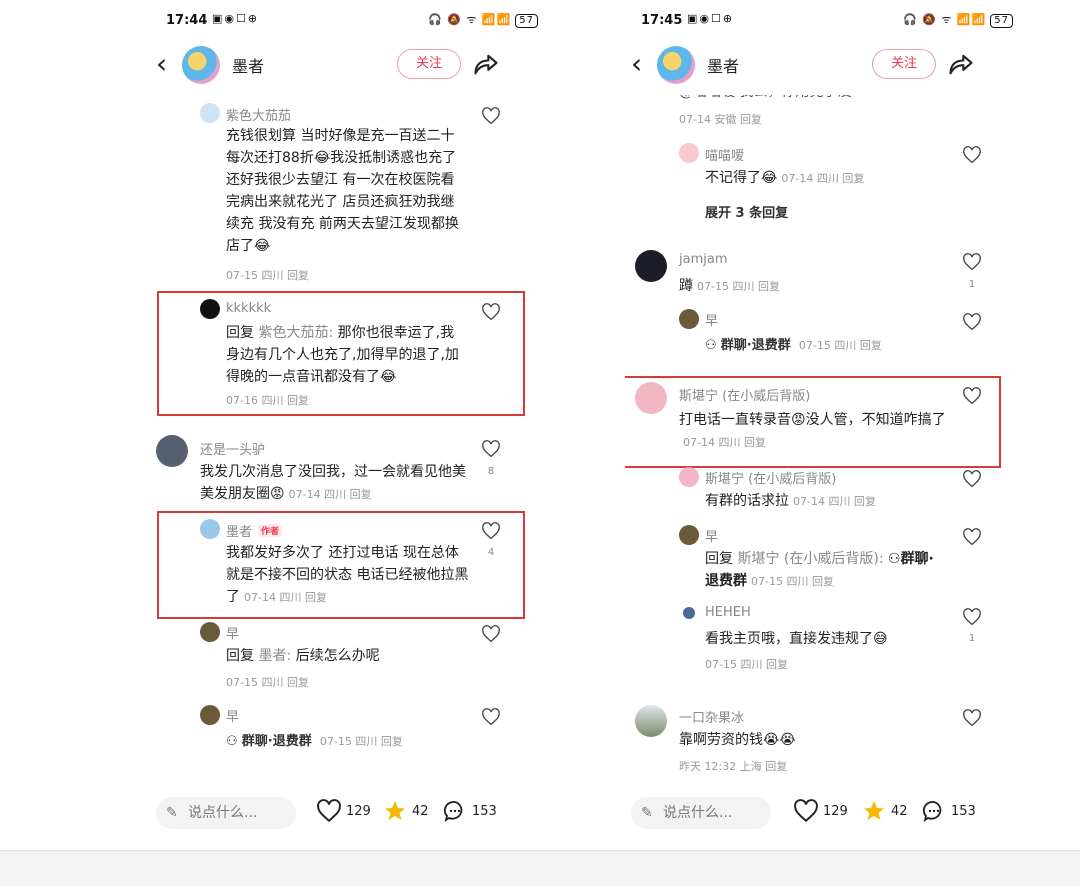  Describe the element at coordinates (728, 612) in the screenshot. I see `commenter-name: HEHEH` at that location.